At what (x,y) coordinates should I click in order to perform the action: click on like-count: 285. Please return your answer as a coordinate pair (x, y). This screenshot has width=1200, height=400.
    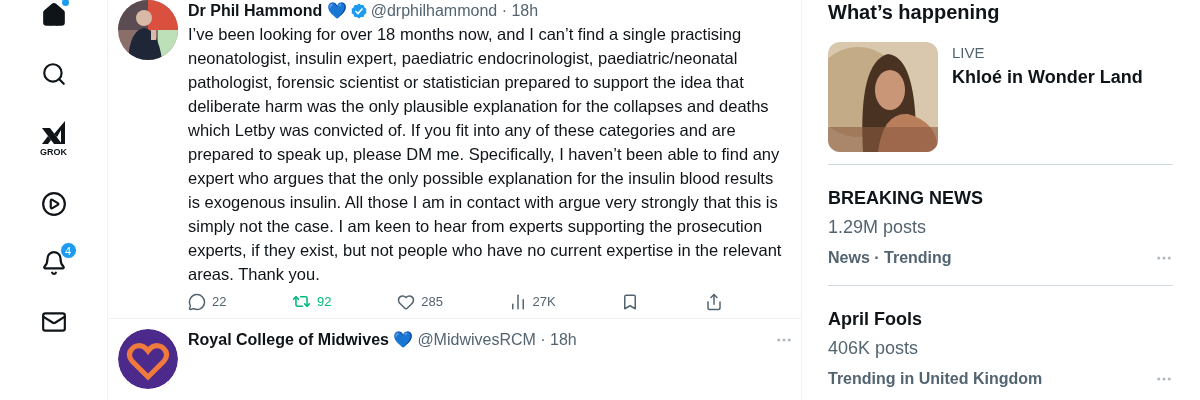
    Looking at the image, I should click on (432, 302).